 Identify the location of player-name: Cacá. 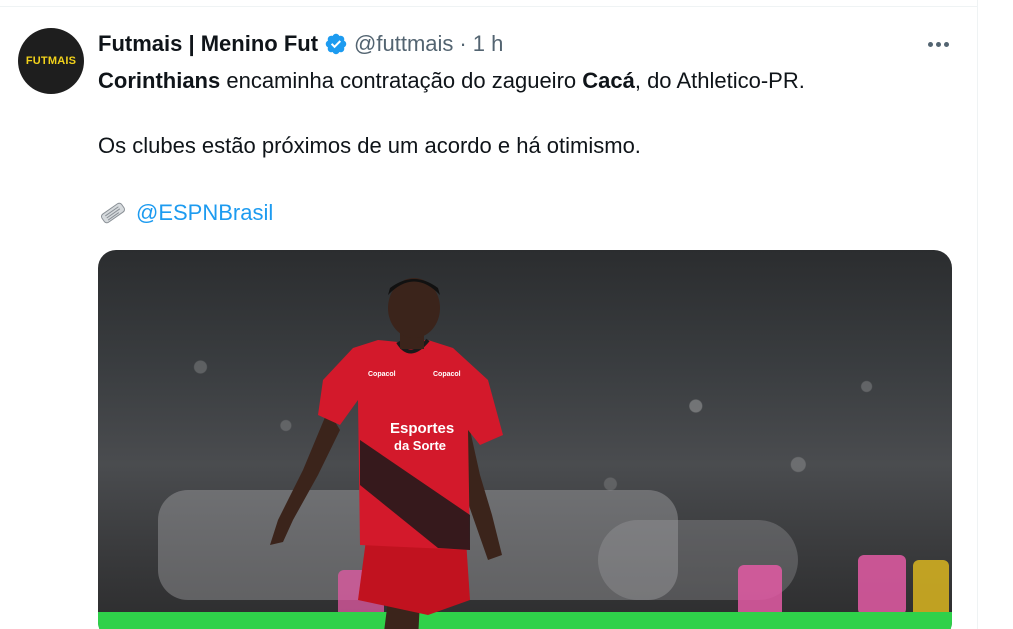
(608, 80).